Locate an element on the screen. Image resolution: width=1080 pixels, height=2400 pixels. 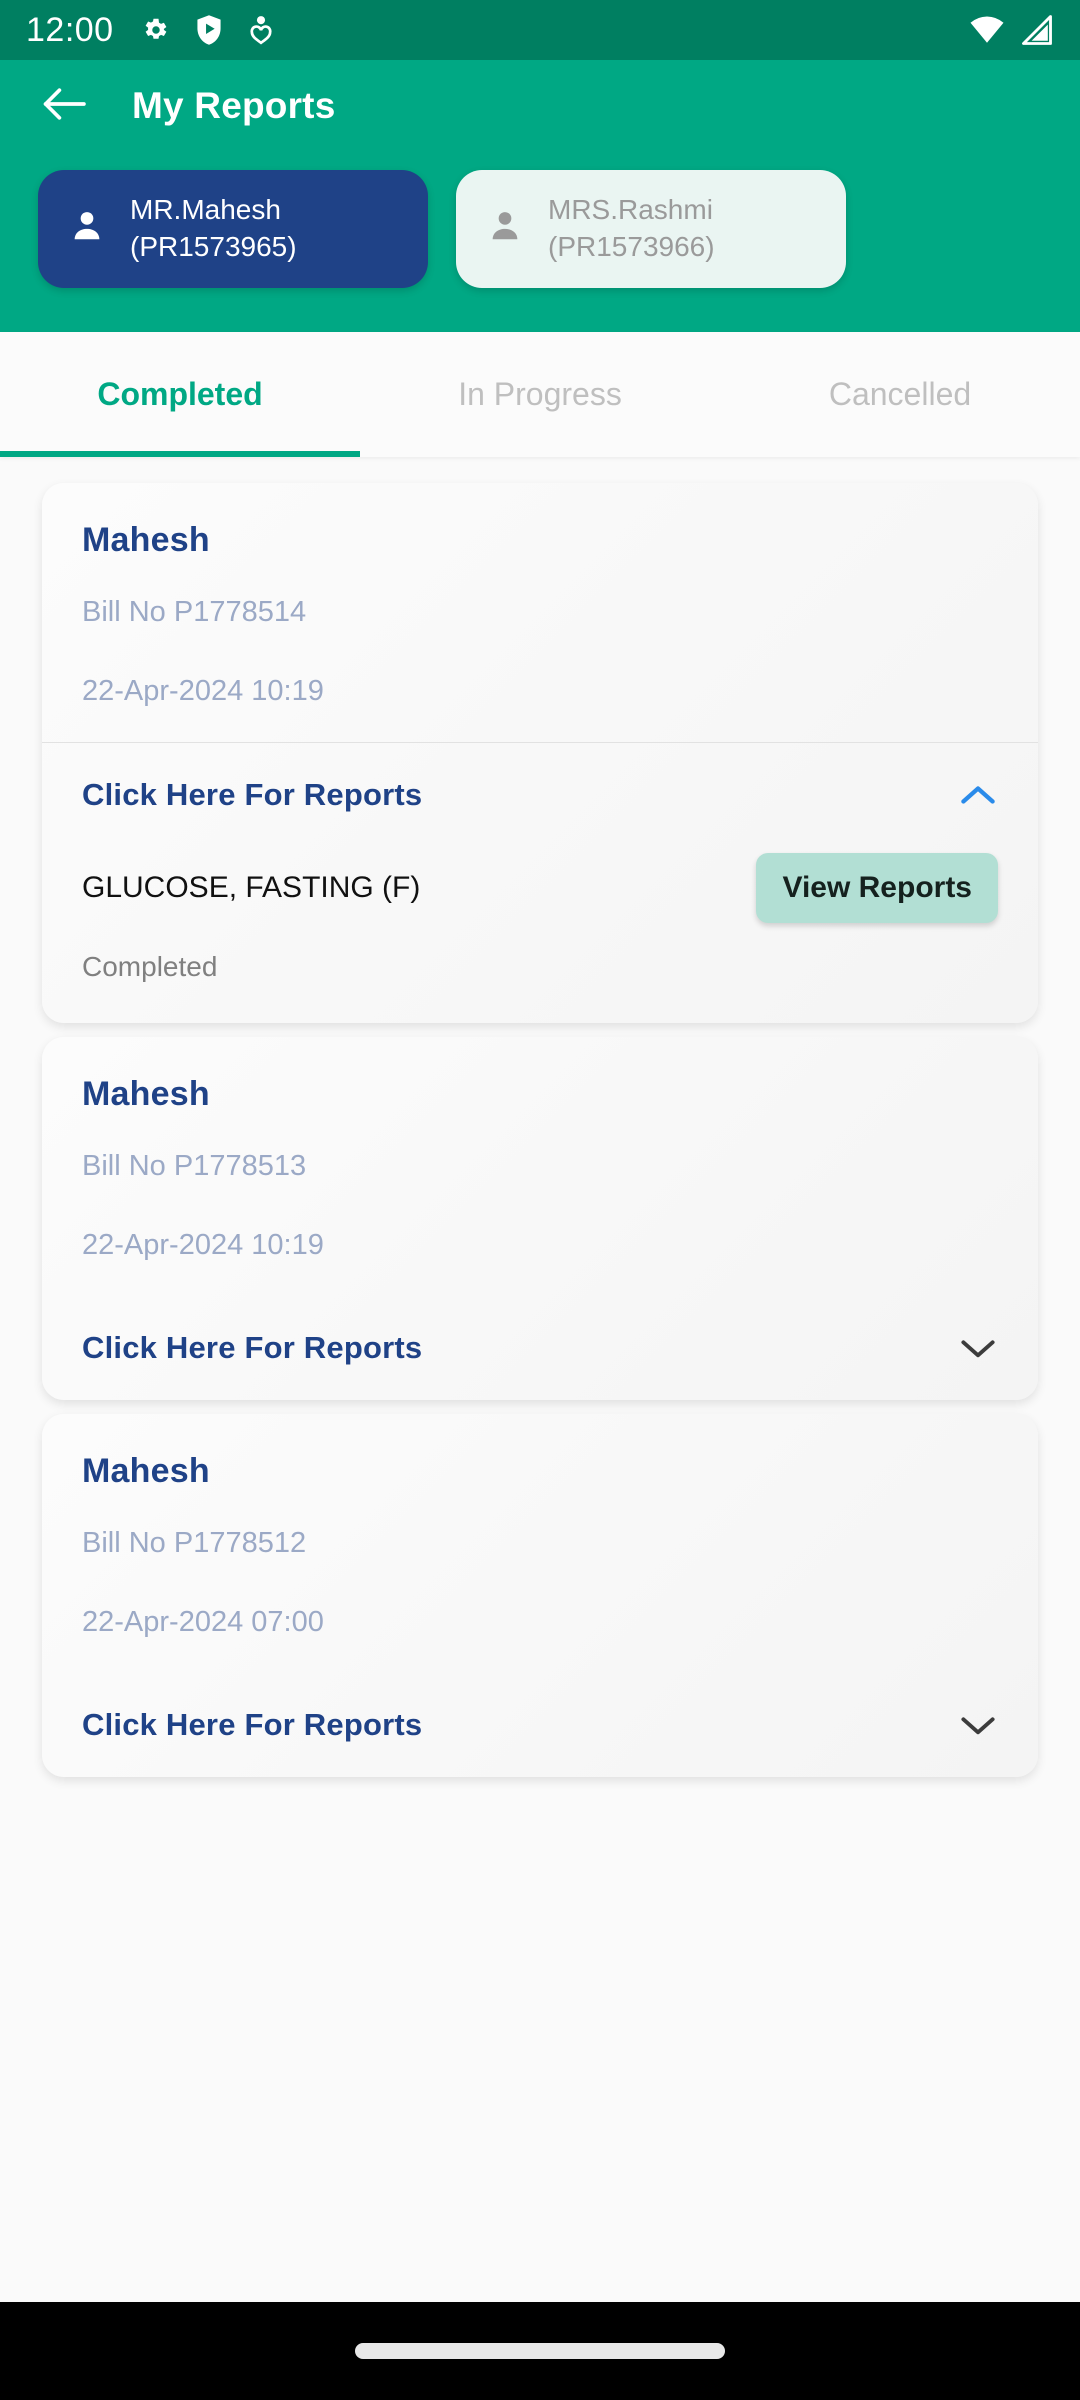
home-indicator-pill is located at coordinates (540, 2351).